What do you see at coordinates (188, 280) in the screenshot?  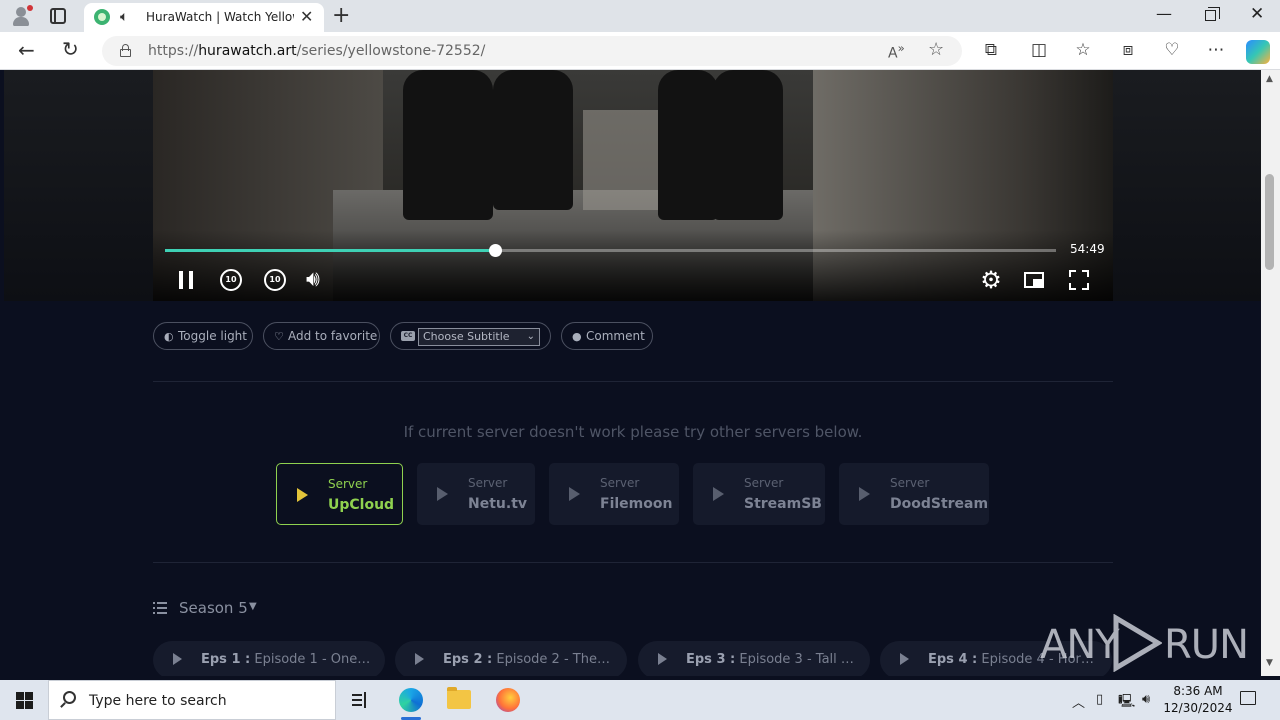 I see `pause-icon` at bounding box center [188, 280].